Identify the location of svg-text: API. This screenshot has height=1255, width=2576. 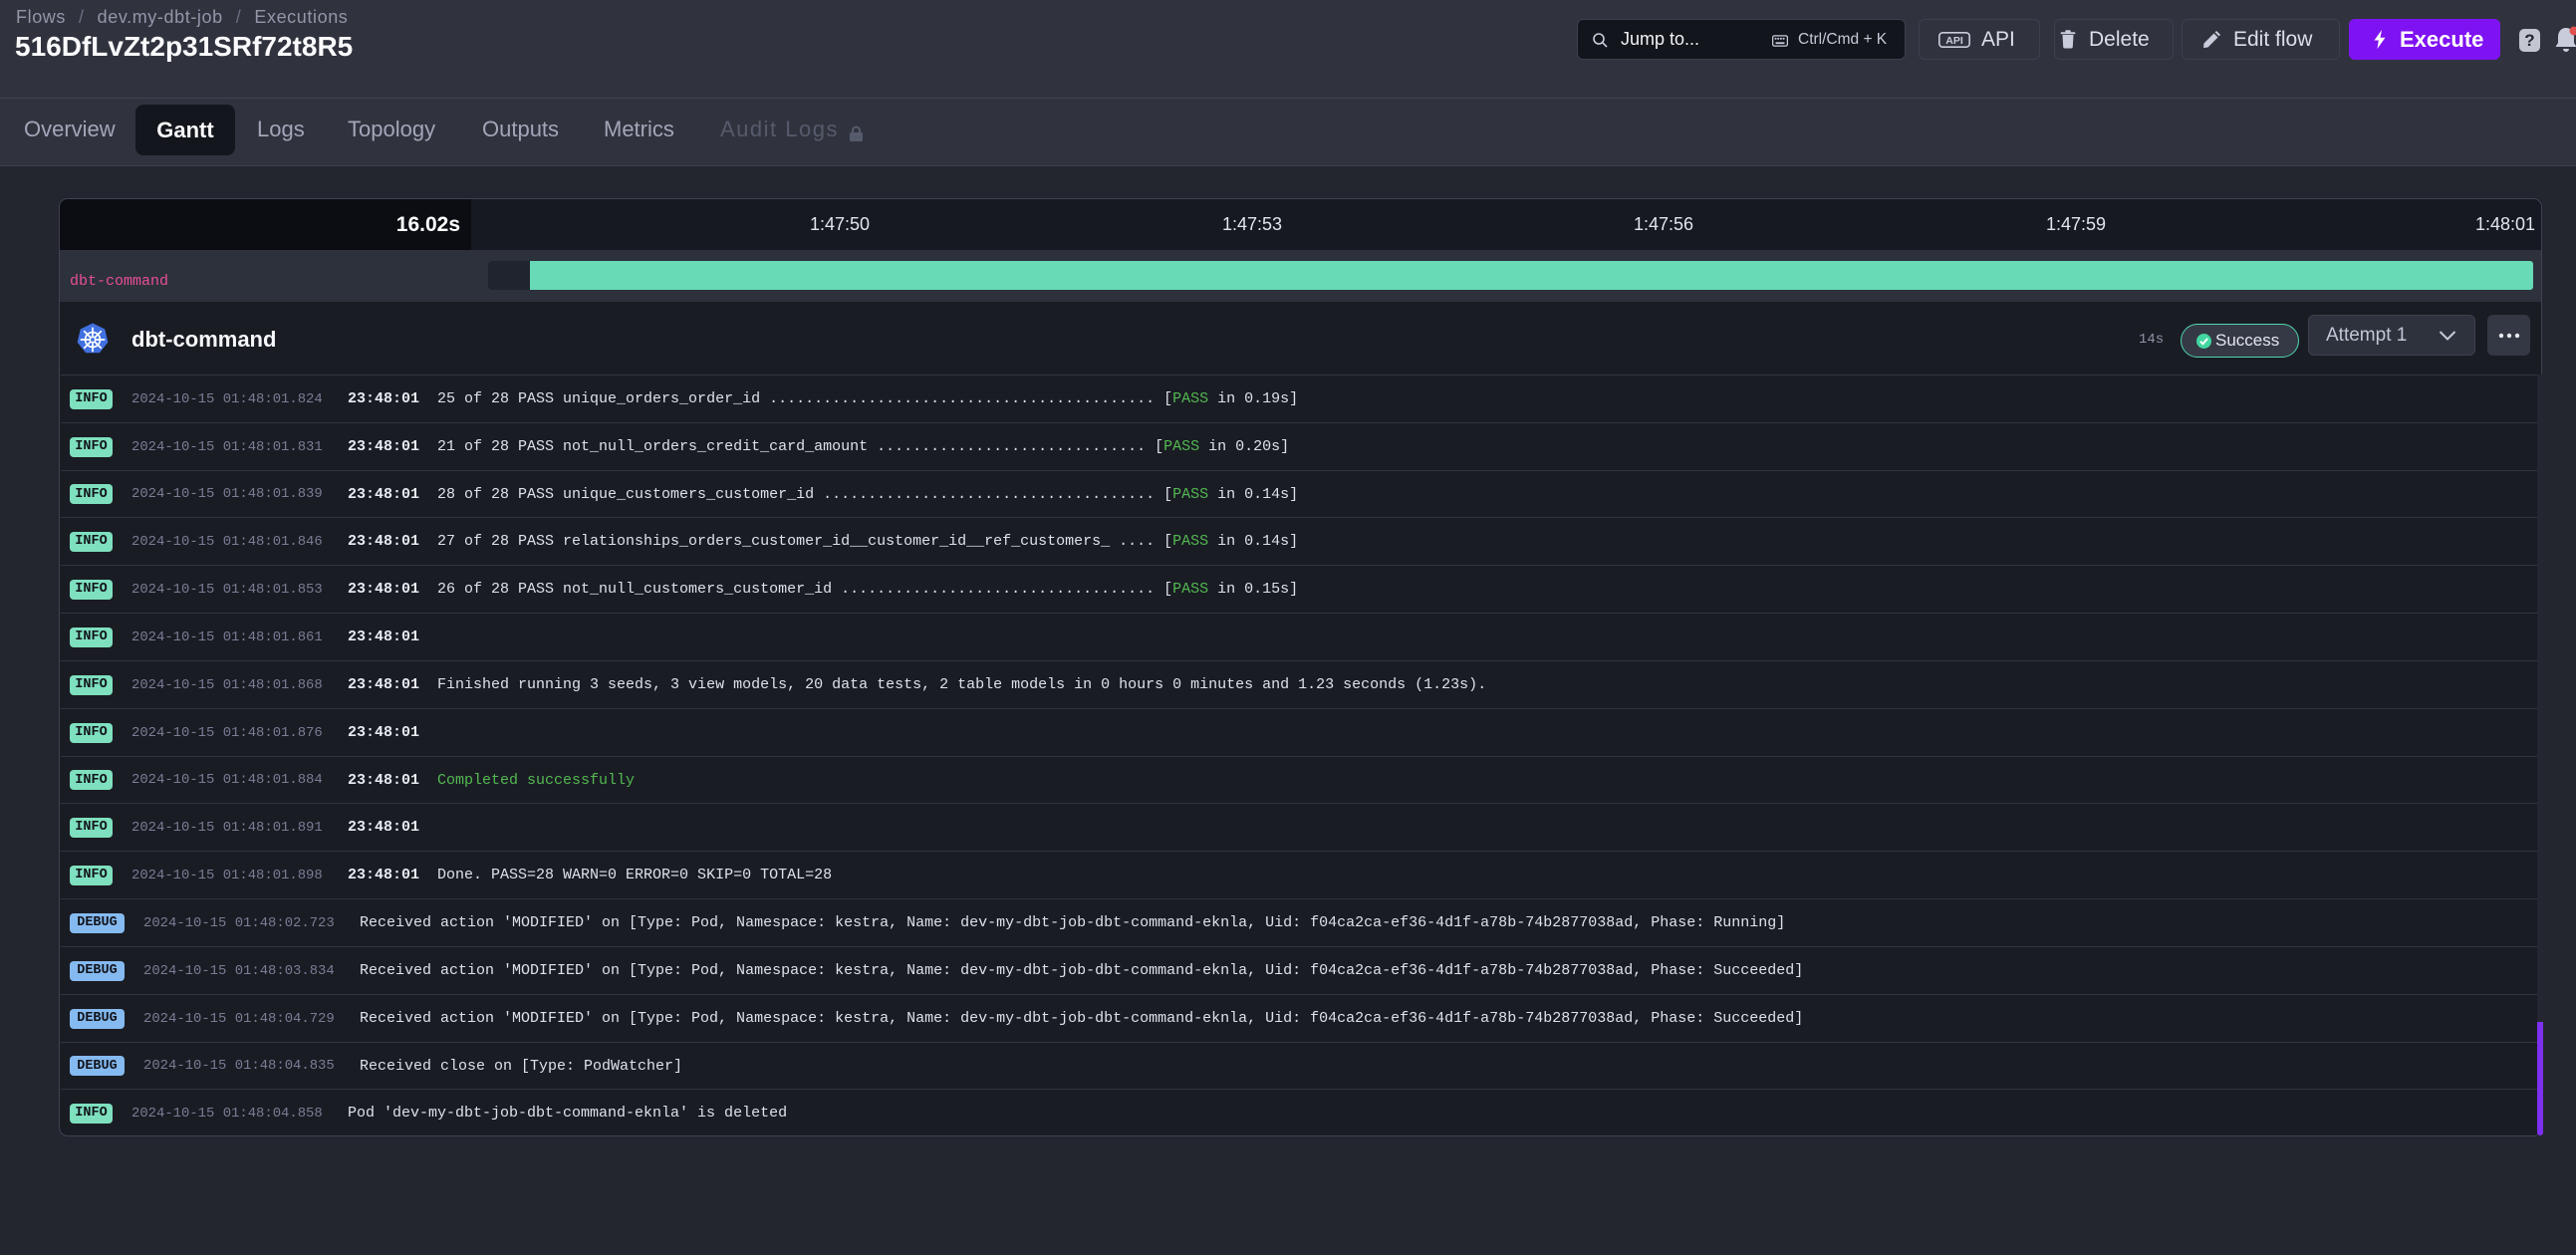
(1954, 41).